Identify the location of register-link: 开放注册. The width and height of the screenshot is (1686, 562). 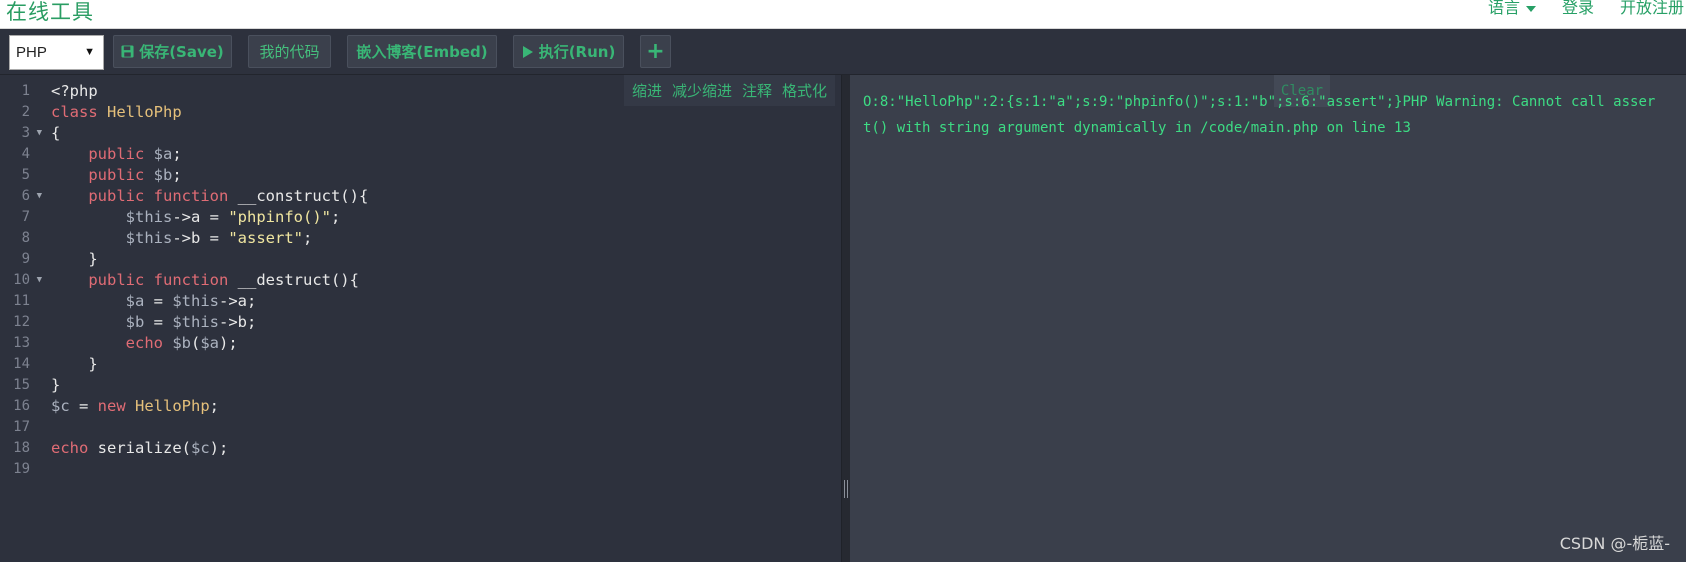
(1652, 8).